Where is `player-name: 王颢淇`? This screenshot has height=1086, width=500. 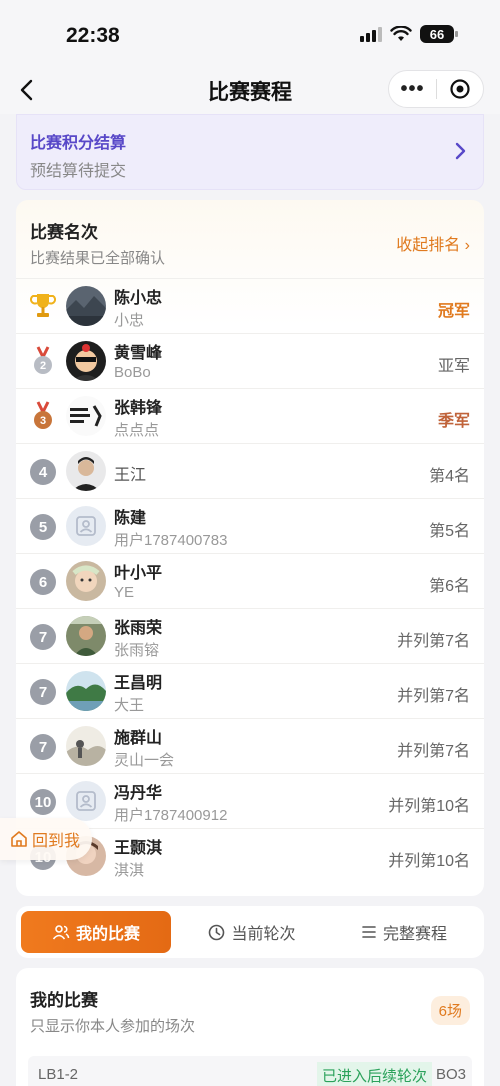 player-name: 王颢淇 is located at coordinates (138, 848).